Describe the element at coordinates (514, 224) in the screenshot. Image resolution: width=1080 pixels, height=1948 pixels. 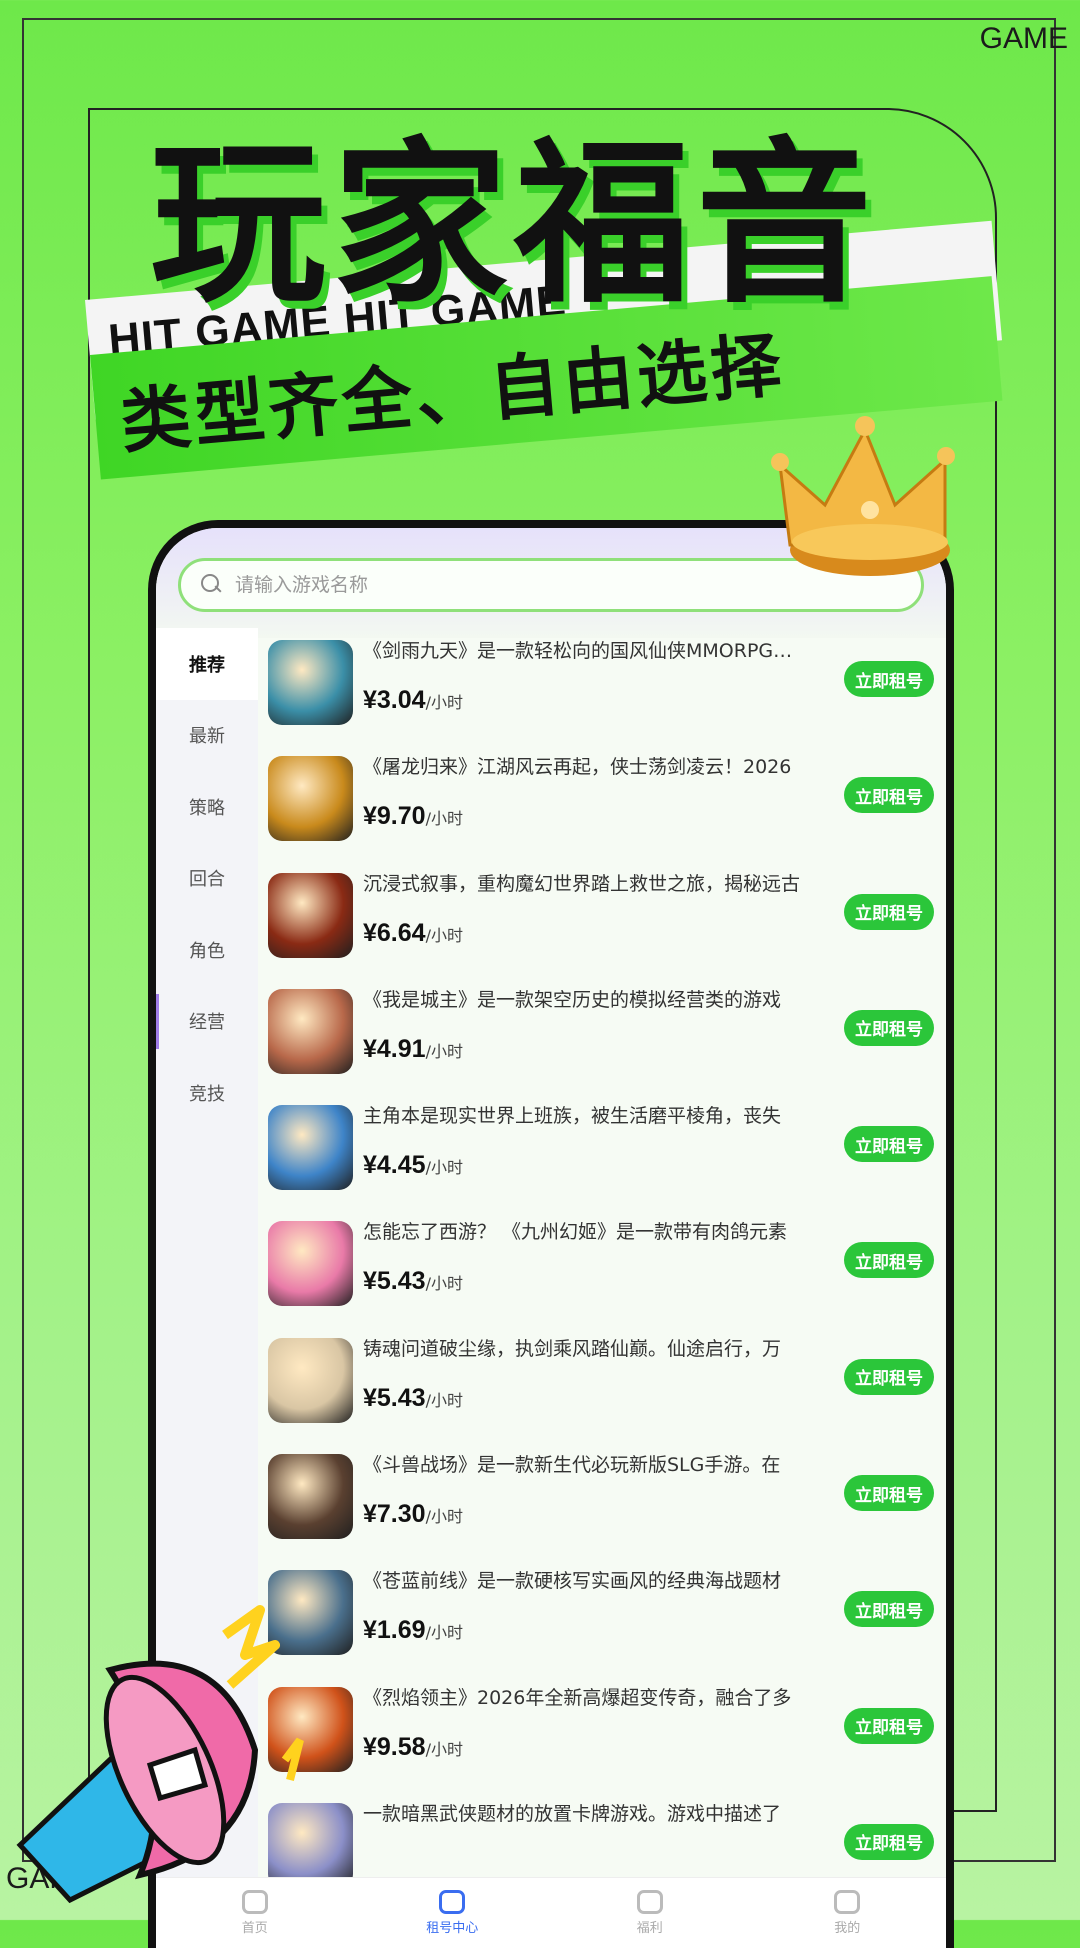
I see `headline-title: 玩家福音` at that location.